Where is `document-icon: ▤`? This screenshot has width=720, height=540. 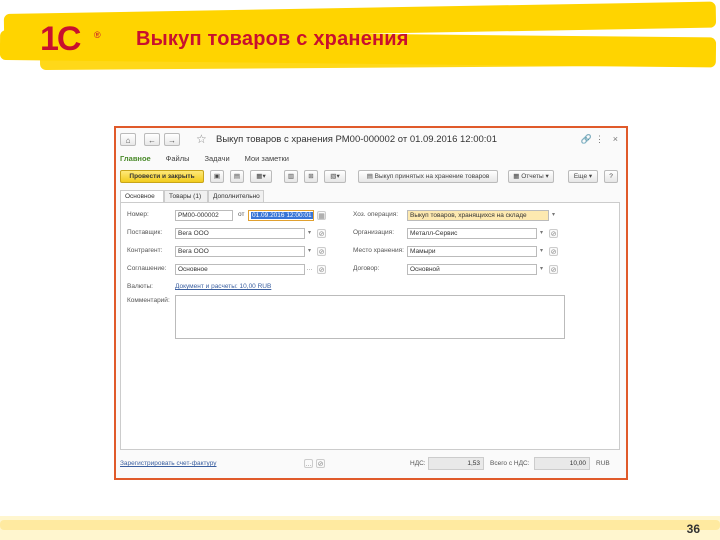 document-icon: ▤ is located at coordinates (370, 176).